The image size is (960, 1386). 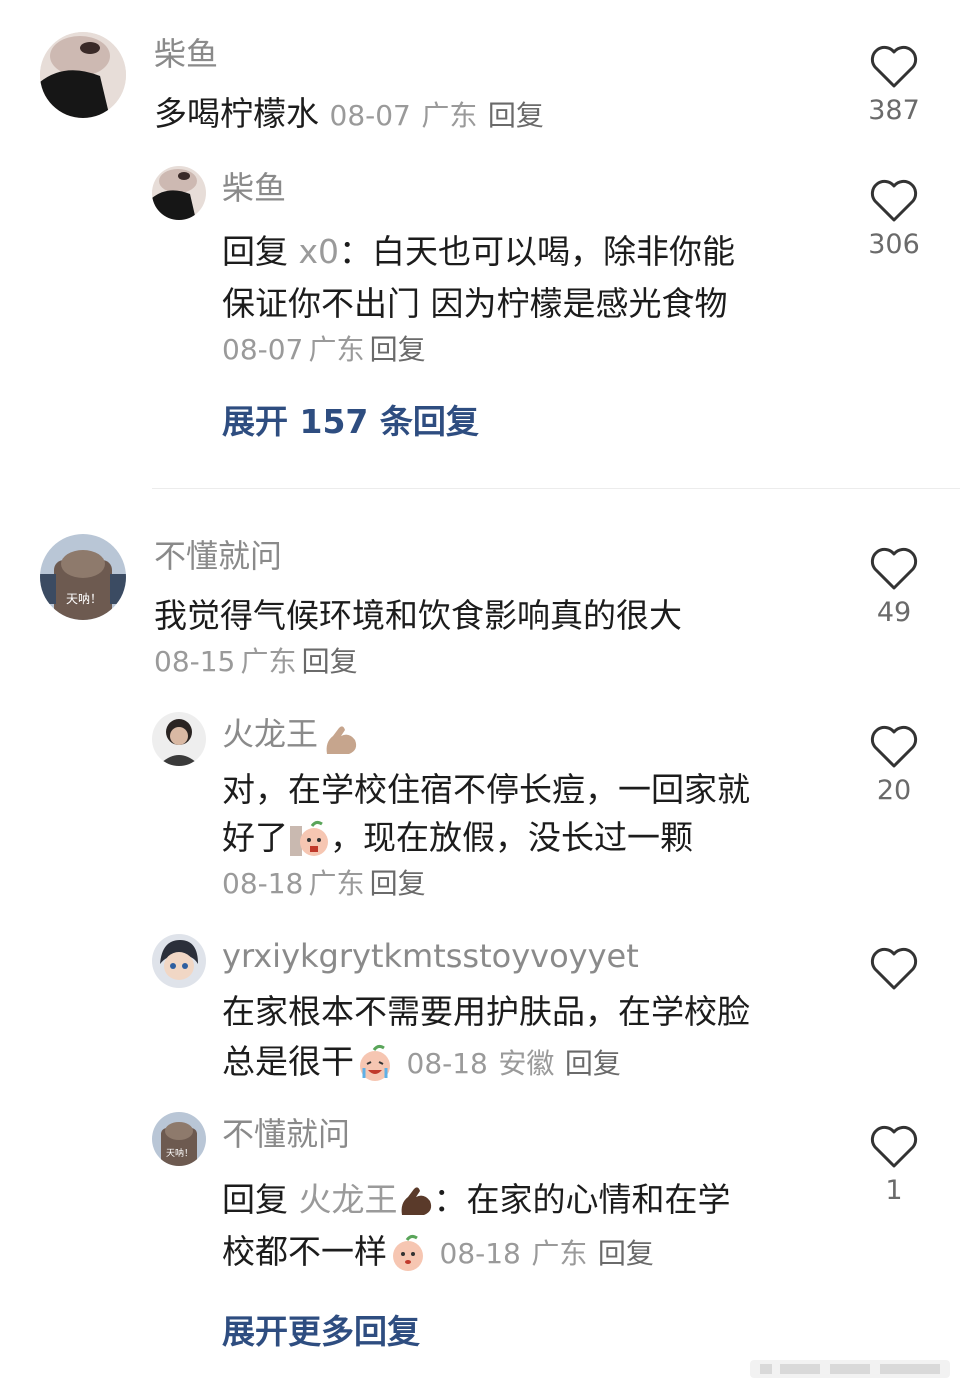 What do you see at coordinates (254, 188) in the screenshot?
I see `reply-username: 柴鱼` at bounding box center [254, 188].